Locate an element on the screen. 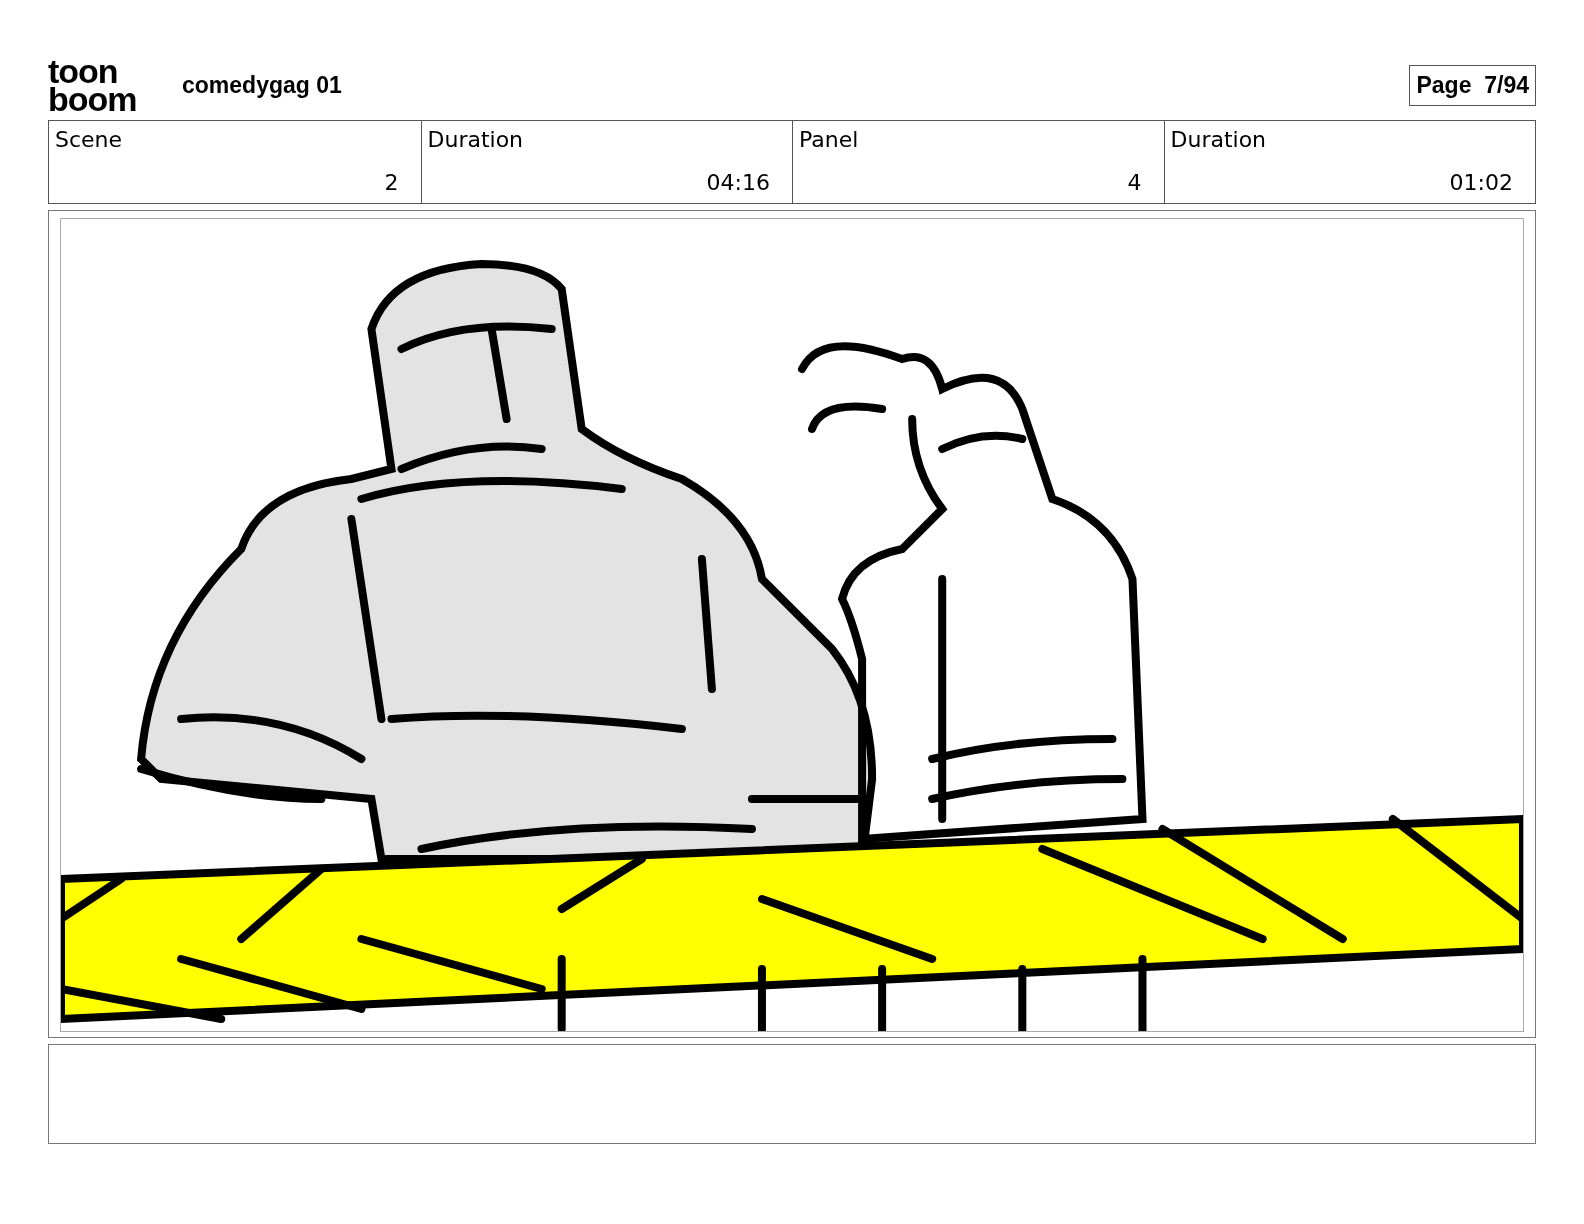 The height and width of the screenshot is (1224, 1584). project-title: comedygag 01 is located at coordinates (262, 85).